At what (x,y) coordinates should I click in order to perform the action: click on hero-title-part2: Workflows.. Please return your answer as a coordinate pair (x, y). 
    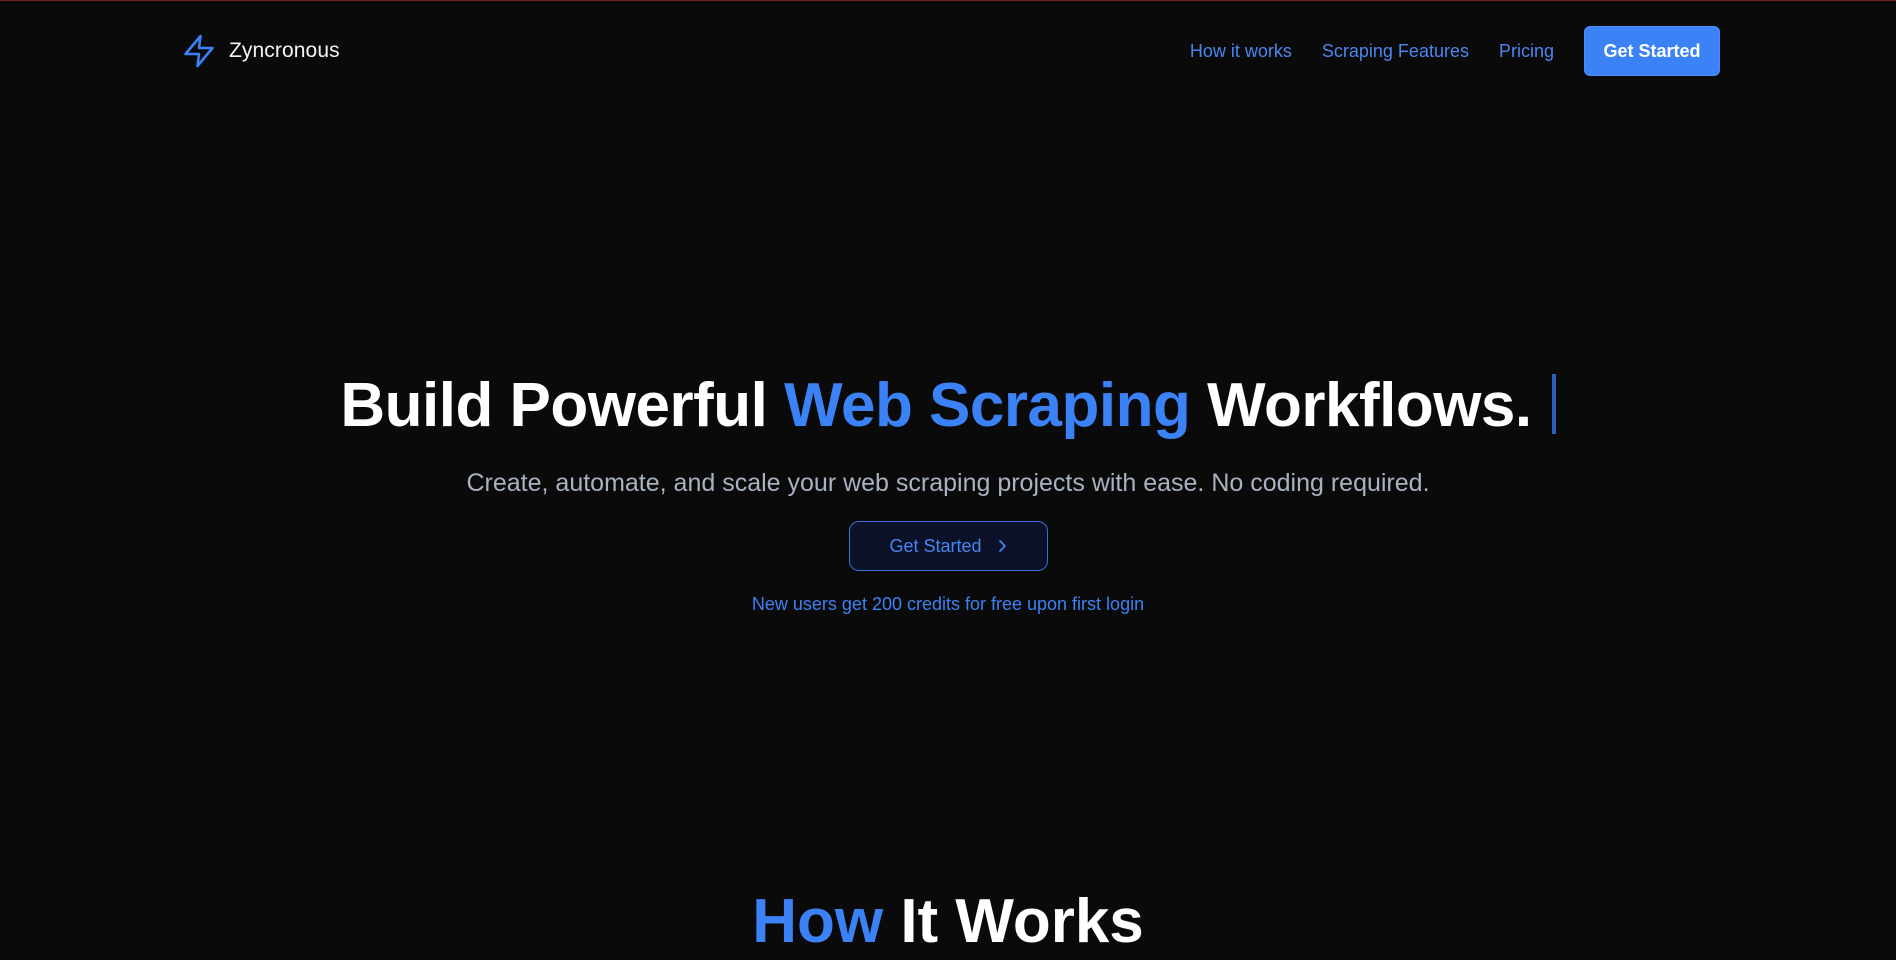
    Looking at the image, I should click on (1361, 405).